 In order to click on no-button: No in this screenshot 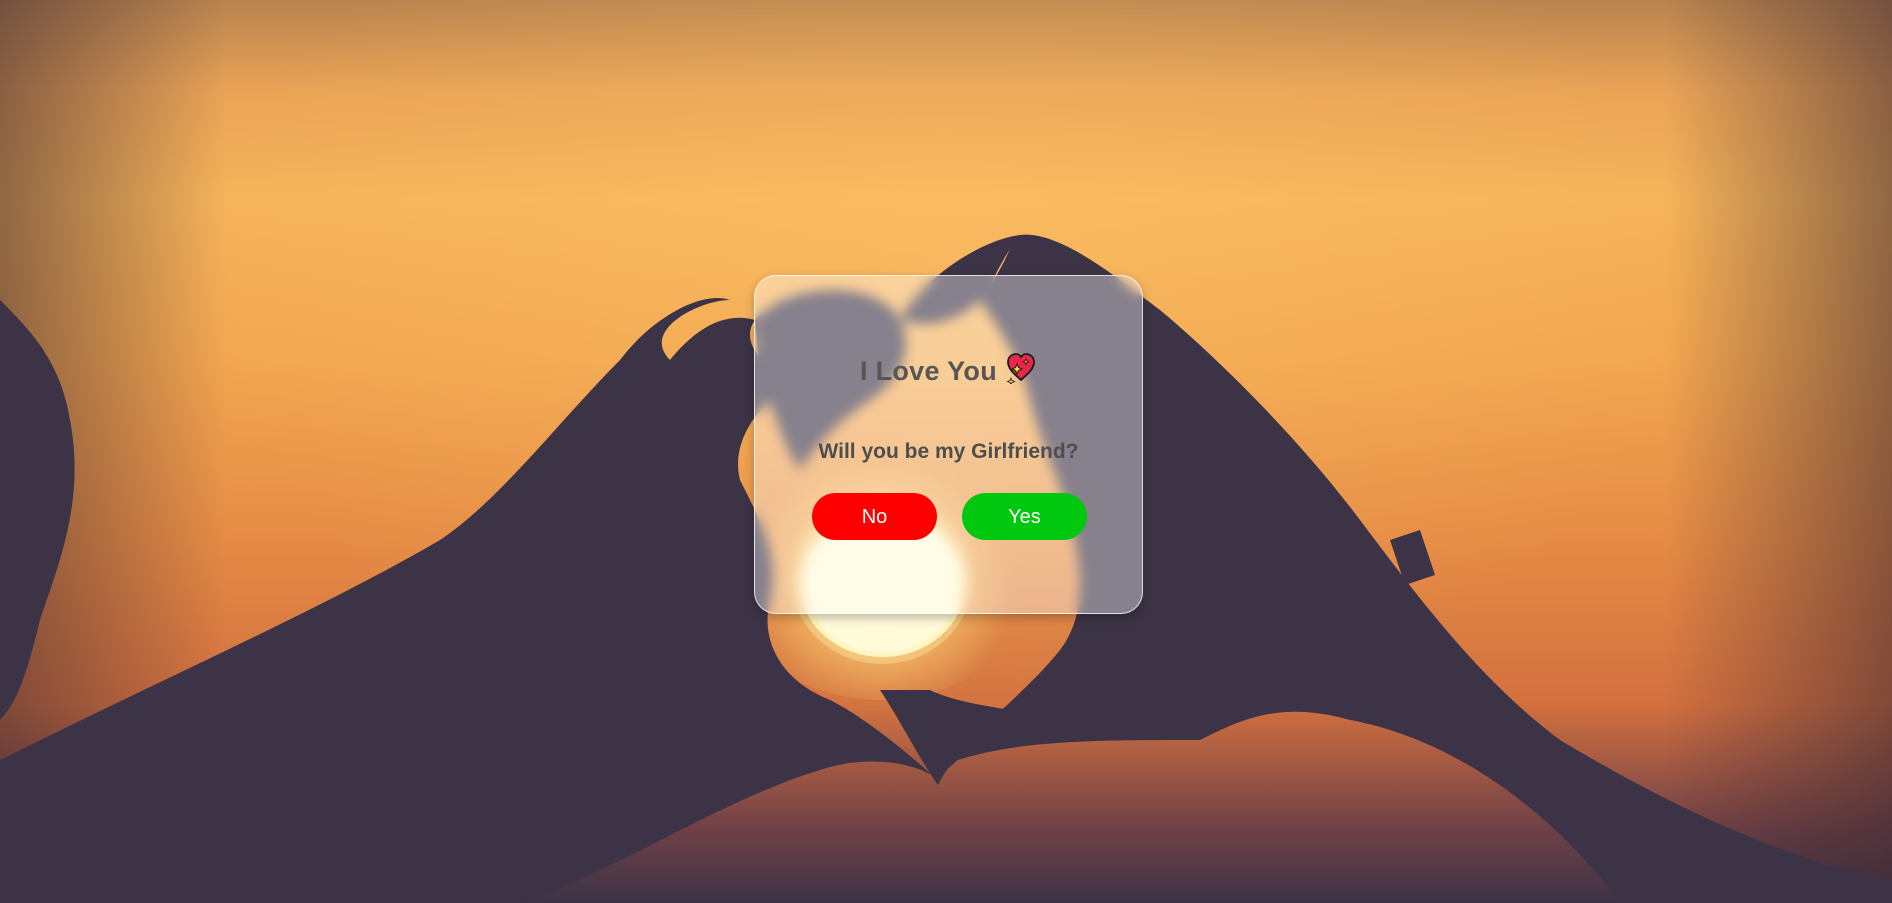, I will do `click(874, 516)`.